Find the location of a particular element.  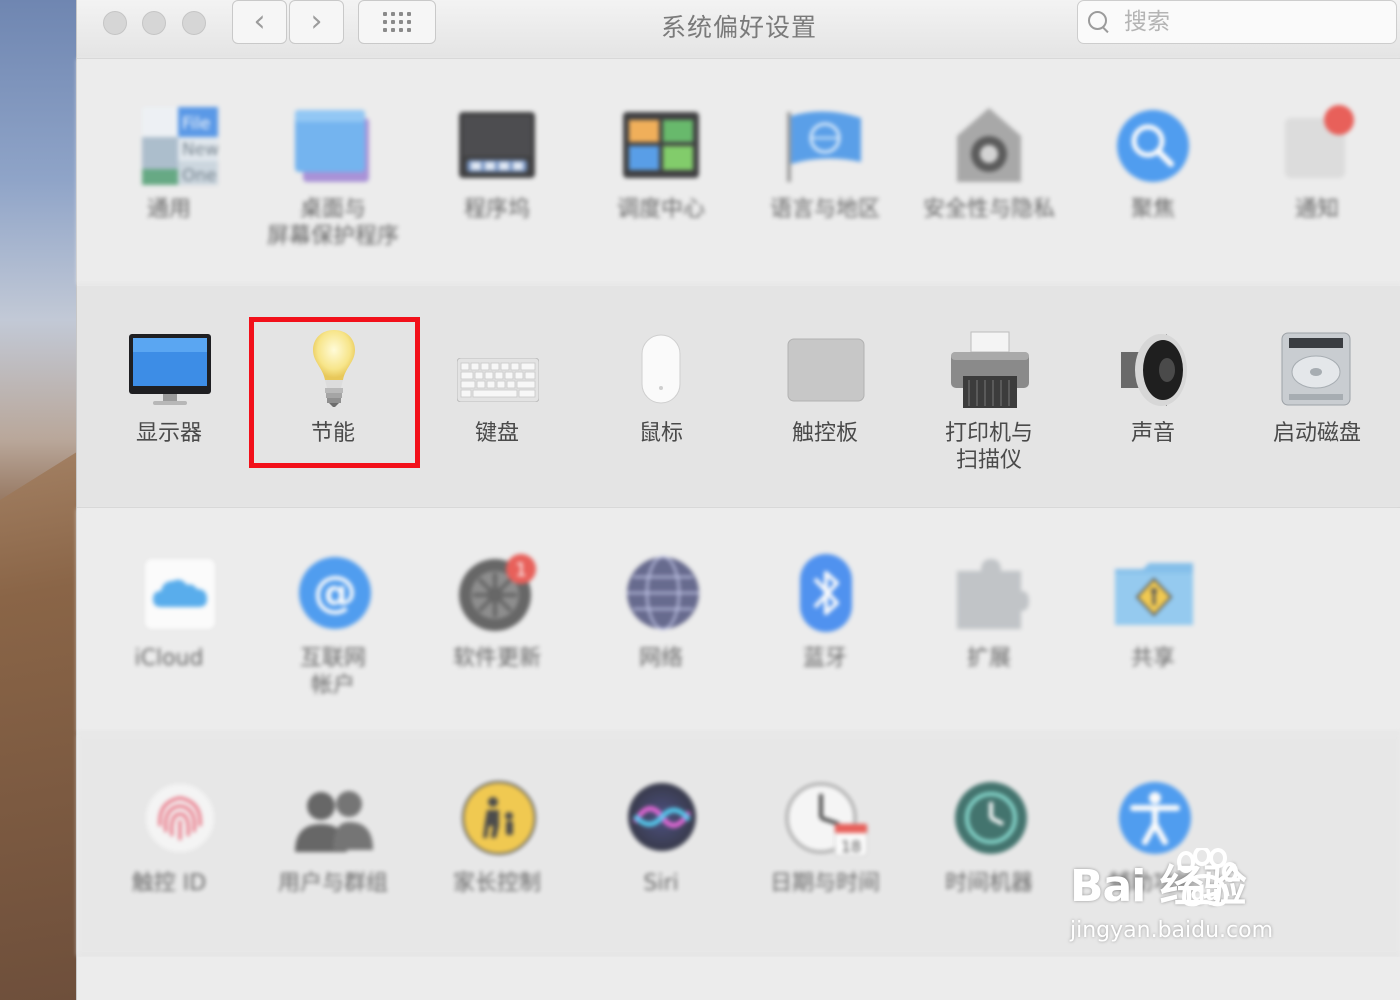

pref-label: 用户与群组 is located at coordinates (332, 883).